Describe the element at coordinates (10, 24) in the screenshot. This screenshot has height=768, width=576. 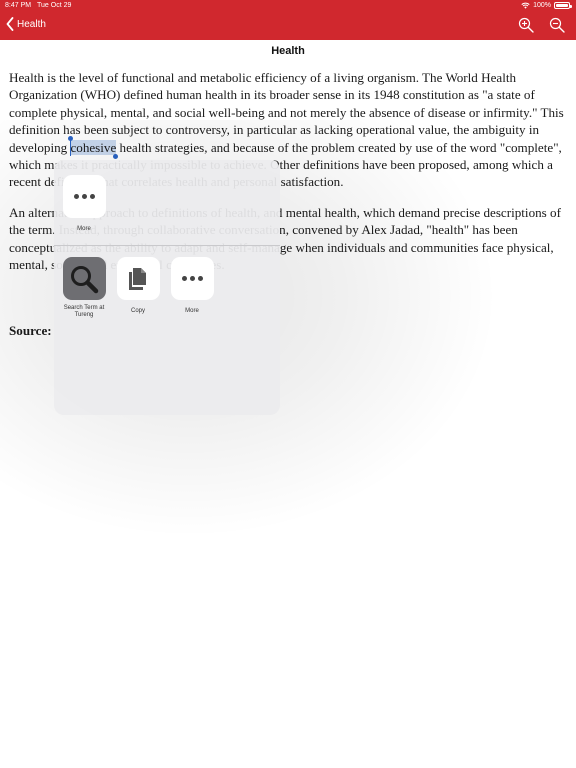
I see `chevron-left-icon` at that location.